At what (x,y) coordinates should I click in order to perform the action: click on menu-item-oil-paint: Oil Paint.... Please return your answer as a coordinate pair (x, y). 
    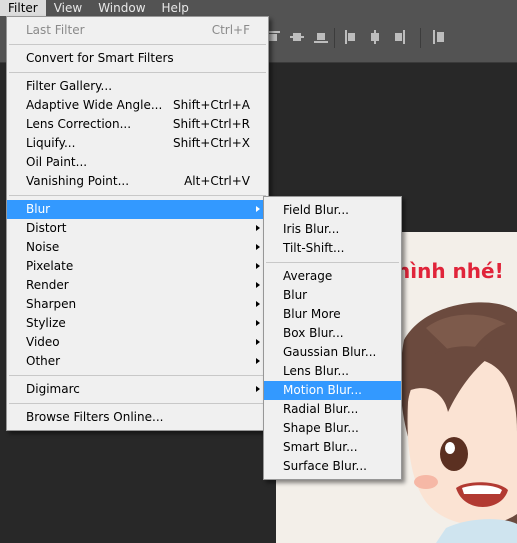
    Looking at the image, I should click on (137, 162).